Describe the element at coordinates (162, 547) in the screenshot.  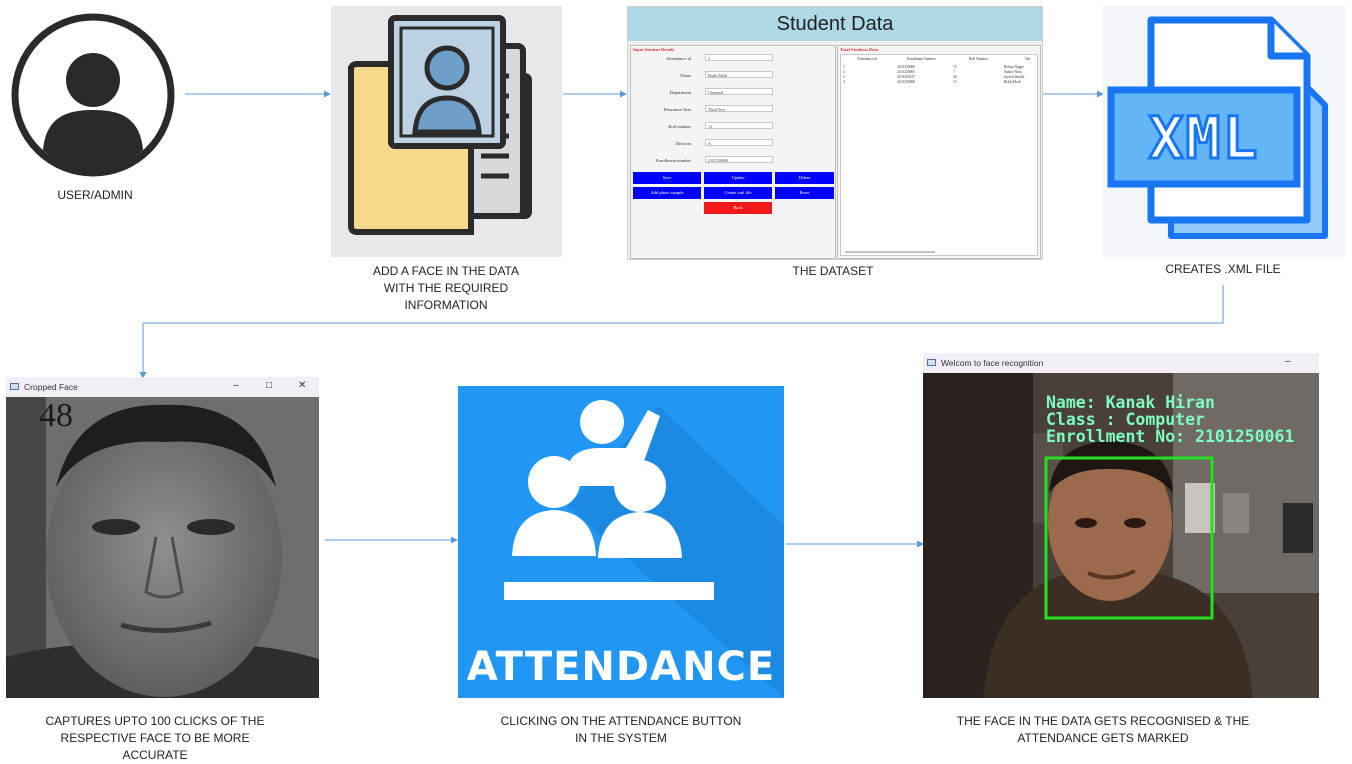
I see `grayscale-face-image` at that location.